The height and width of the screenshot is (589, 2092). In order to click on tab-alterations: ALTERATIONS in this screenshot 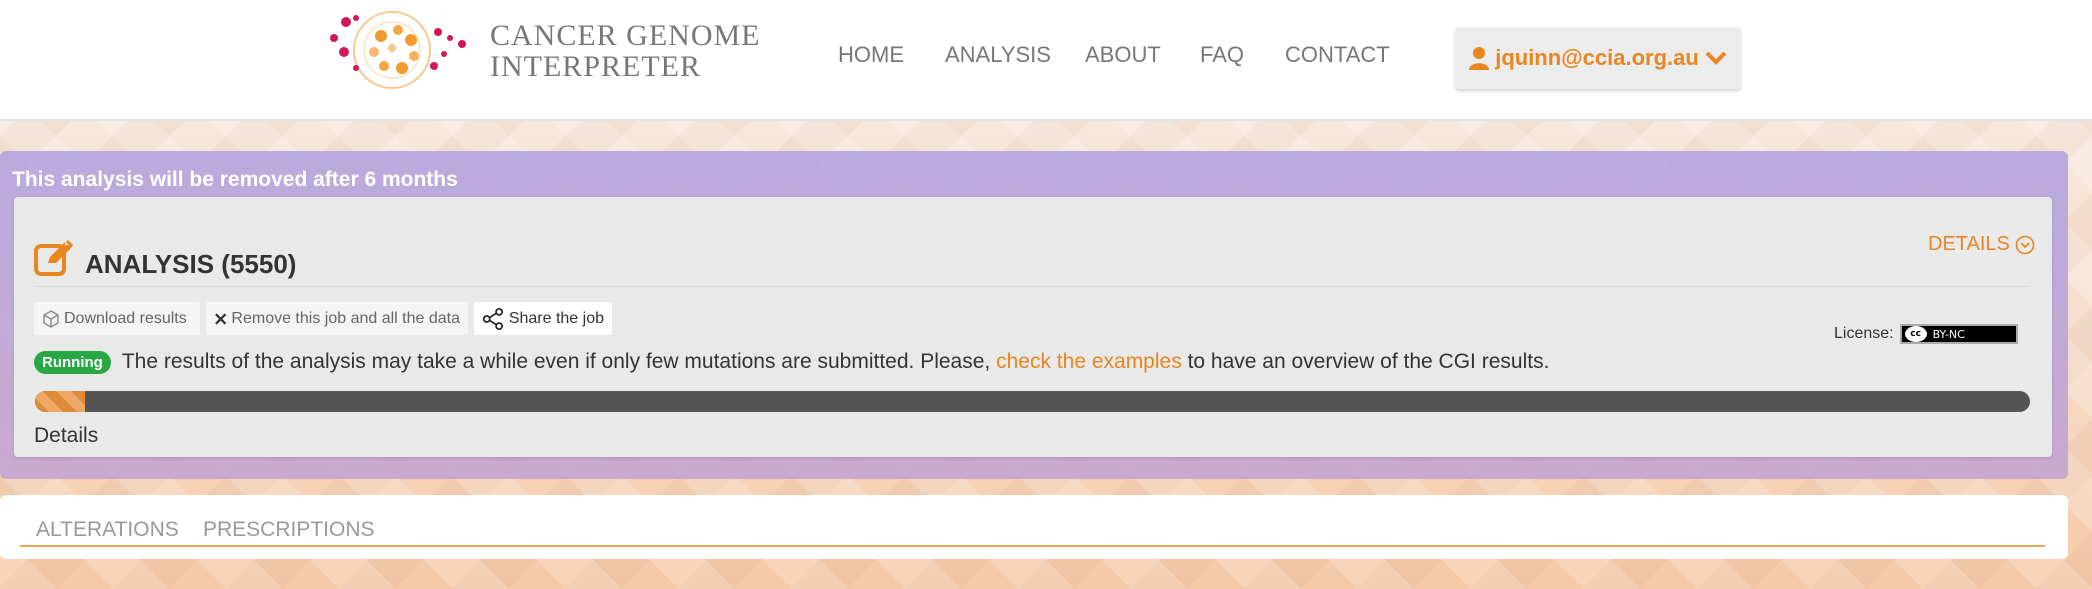, I will do `click(107, 530)`.